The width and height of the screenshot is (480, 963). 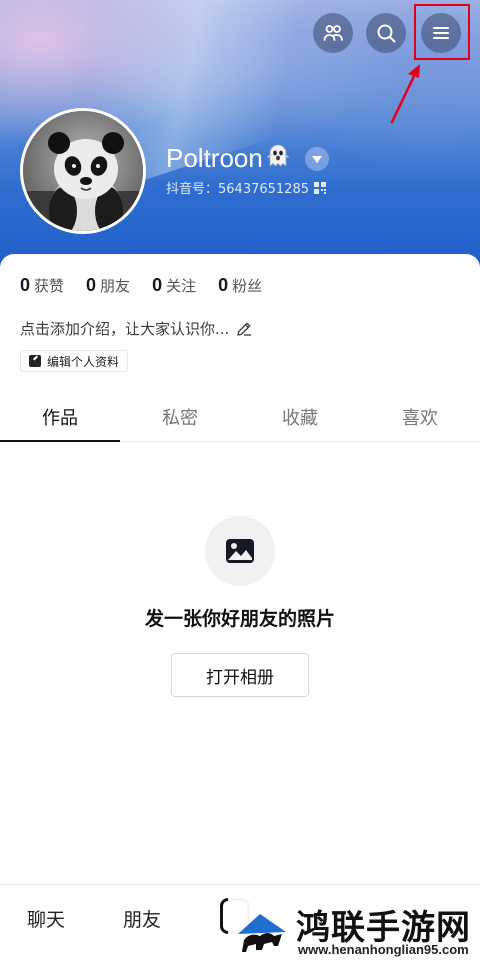 I want to click on panda-avatar-image, so click(x=83, y=171).